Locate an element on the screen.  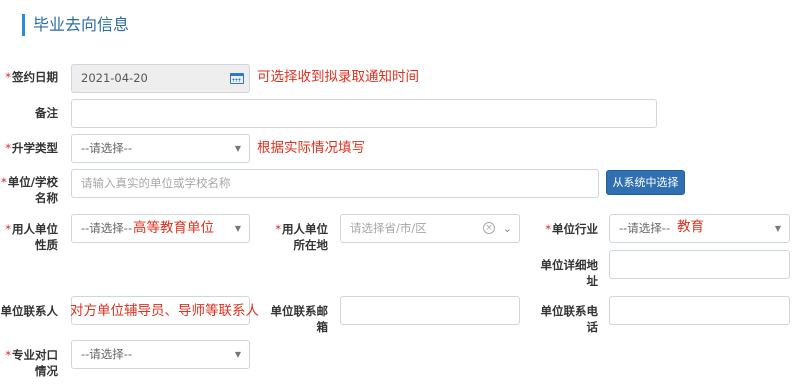
industry-note: 教育 is located at coordinates (690, 227).